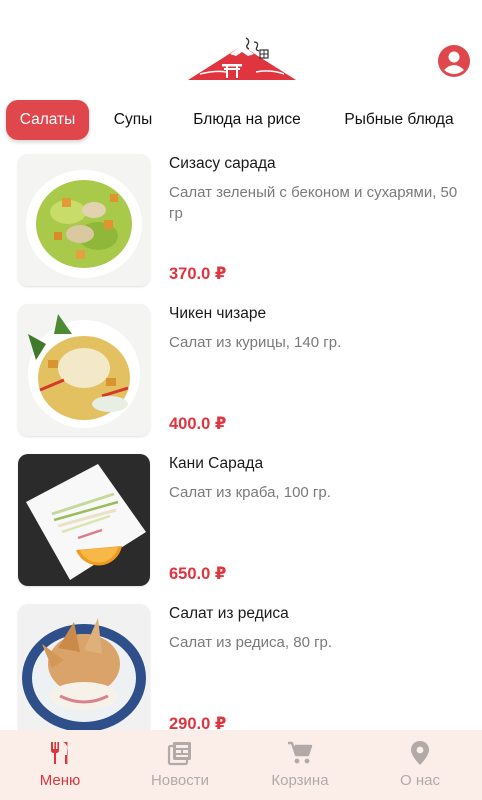 The image size is (482, 800). What do you see at coordinates (247, 120) in the screenshot?
I see `tab-rice-dishes: Блюда на рисе` at bounding box center [247, 120].